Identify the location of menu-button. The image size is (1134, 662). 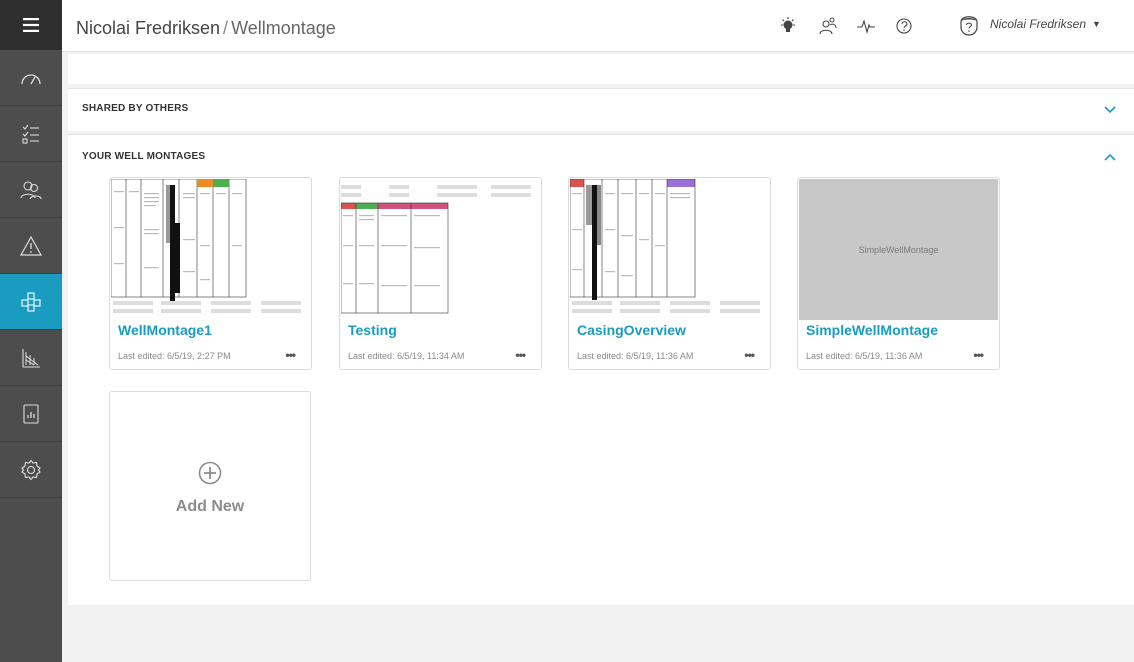
(31, 25).